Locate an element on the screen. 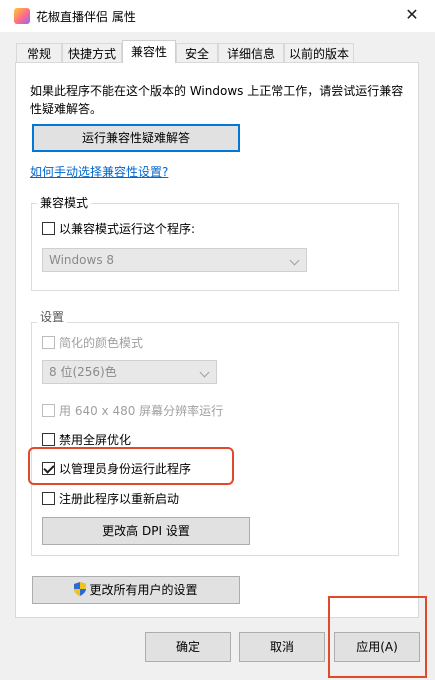 The width and height of the screenshot is (435, 680). register-restart-checkbox is located at coordinates (48, 498).